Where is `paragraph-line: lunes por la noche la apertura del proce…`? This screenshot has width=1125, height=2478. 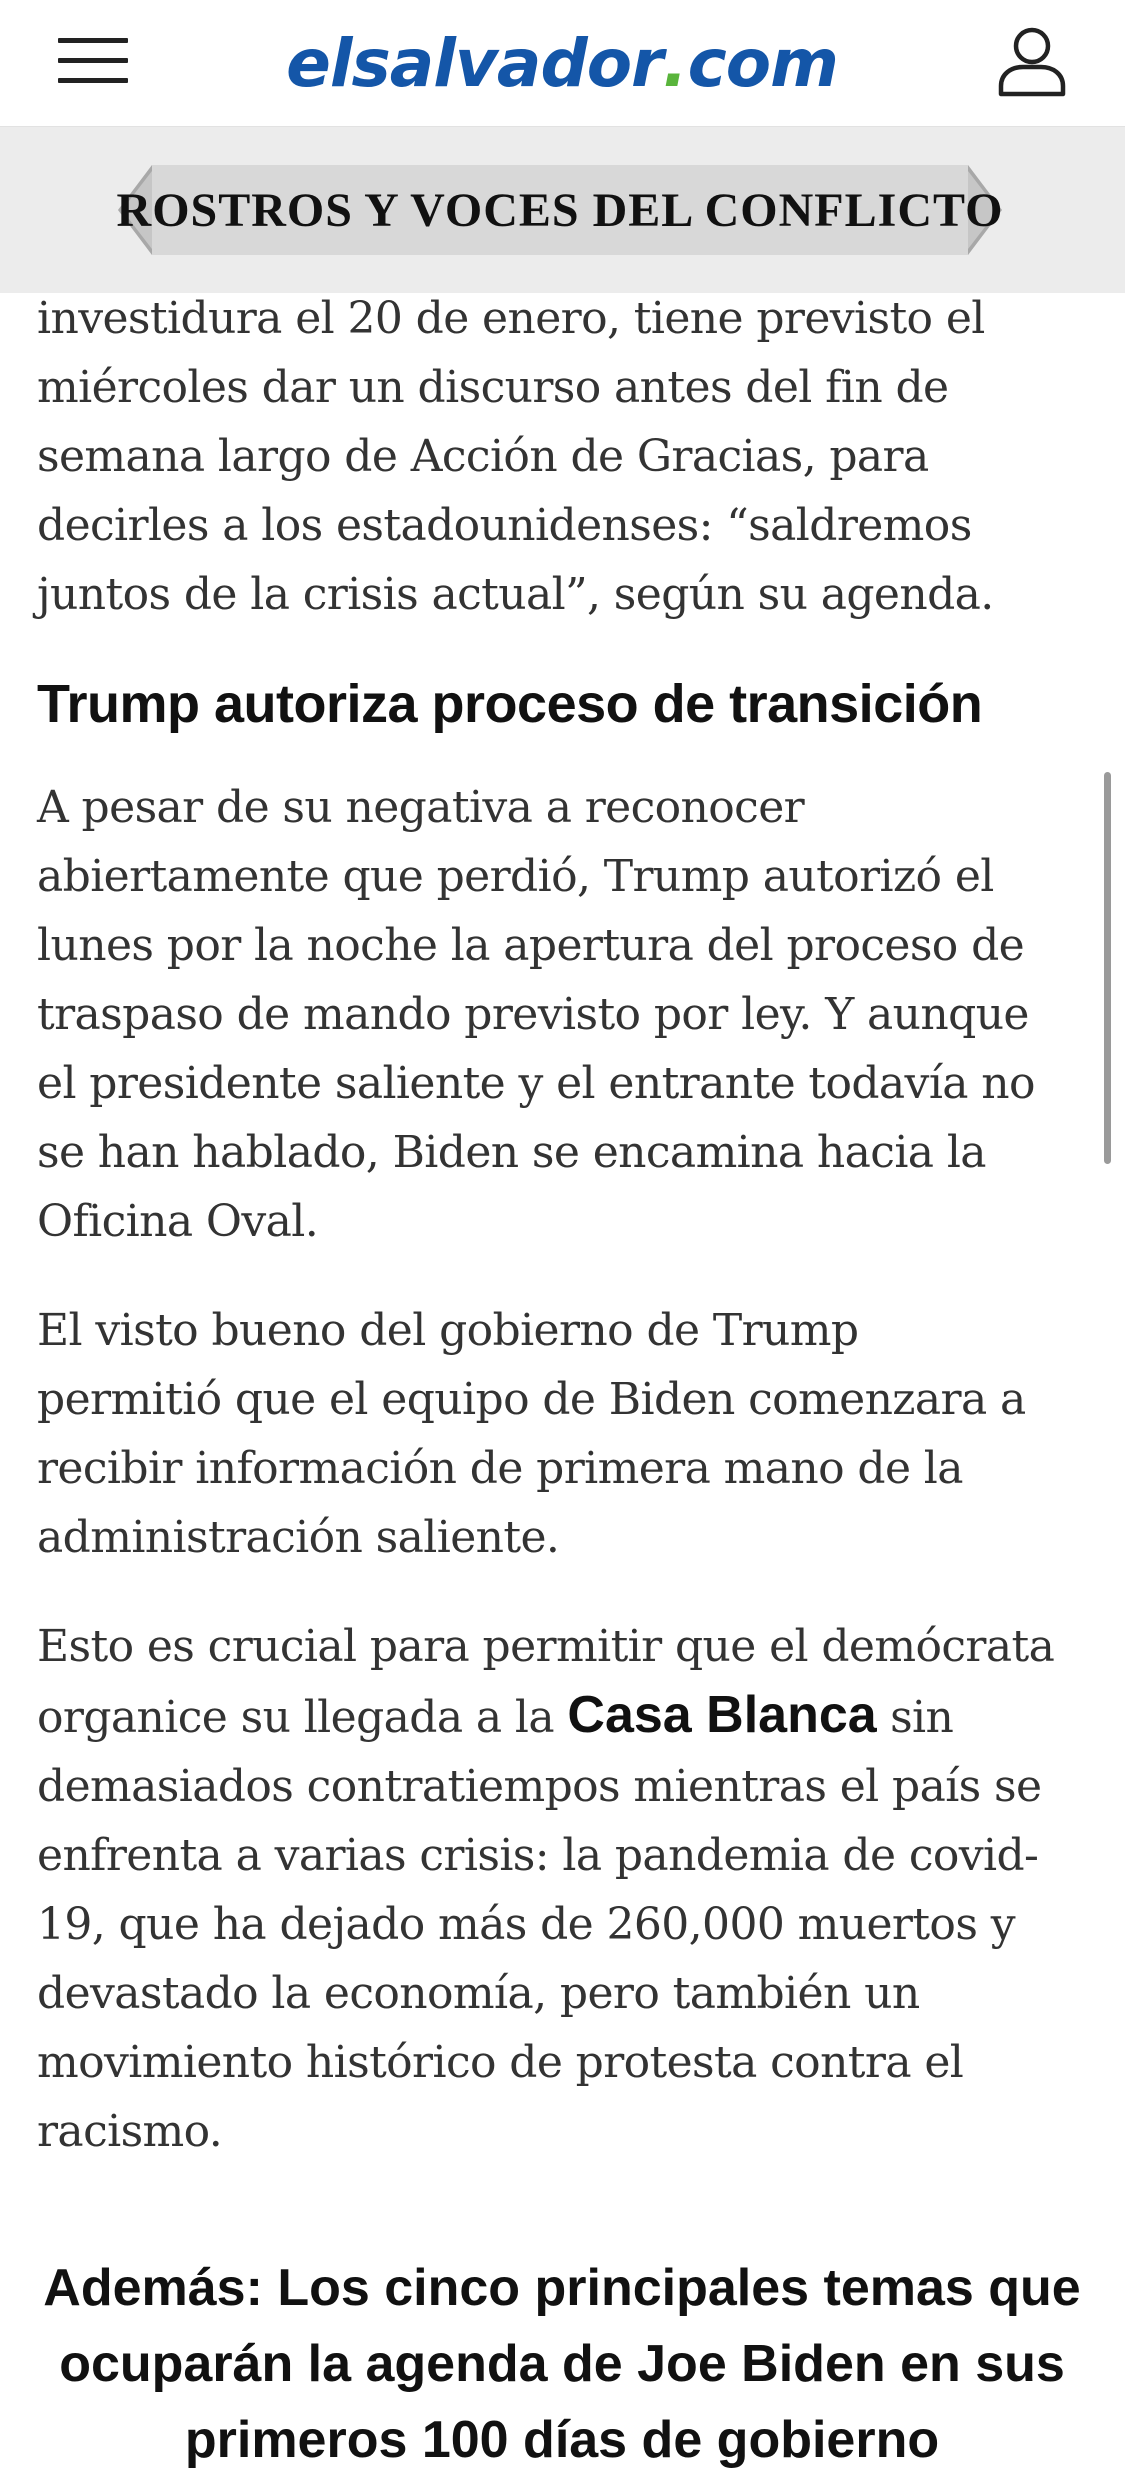 paragraph-line: lunes por la noche la apertura del proce… is located at coordinates (531, 945).